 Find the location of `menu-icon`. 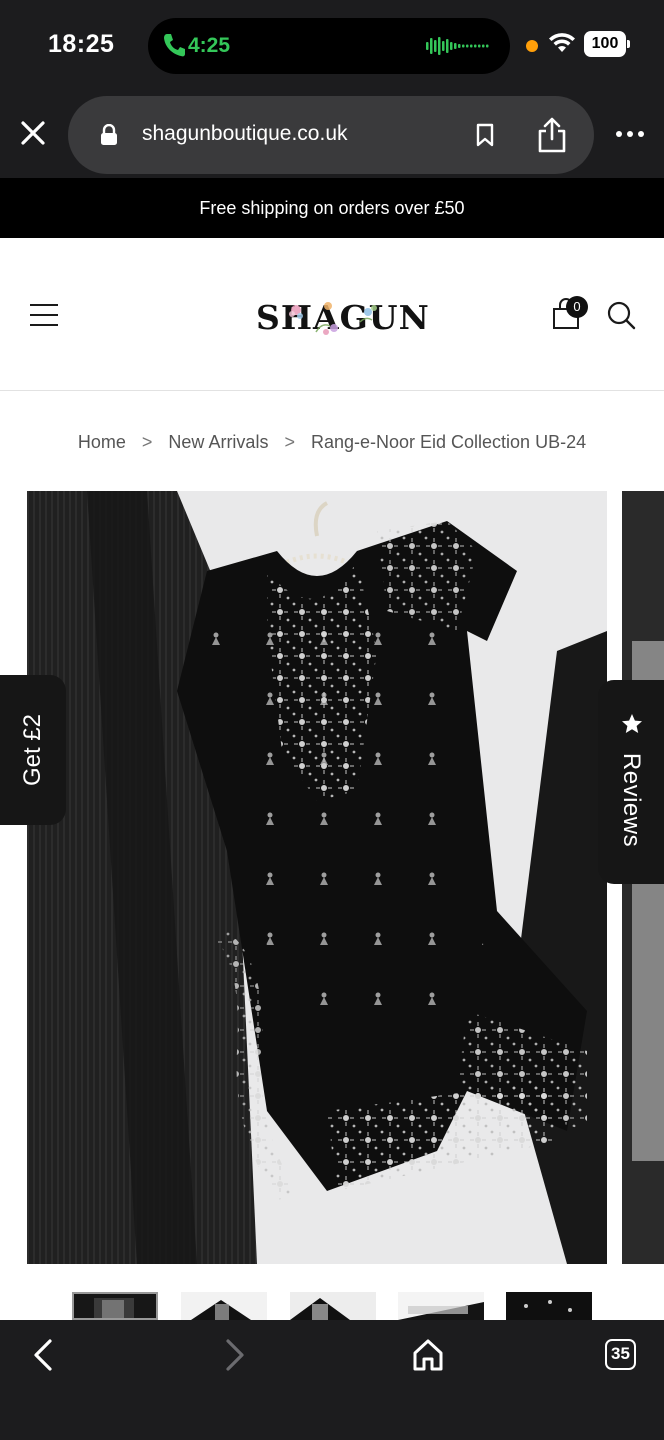

menu-icon is located at coordinates (44, 315).